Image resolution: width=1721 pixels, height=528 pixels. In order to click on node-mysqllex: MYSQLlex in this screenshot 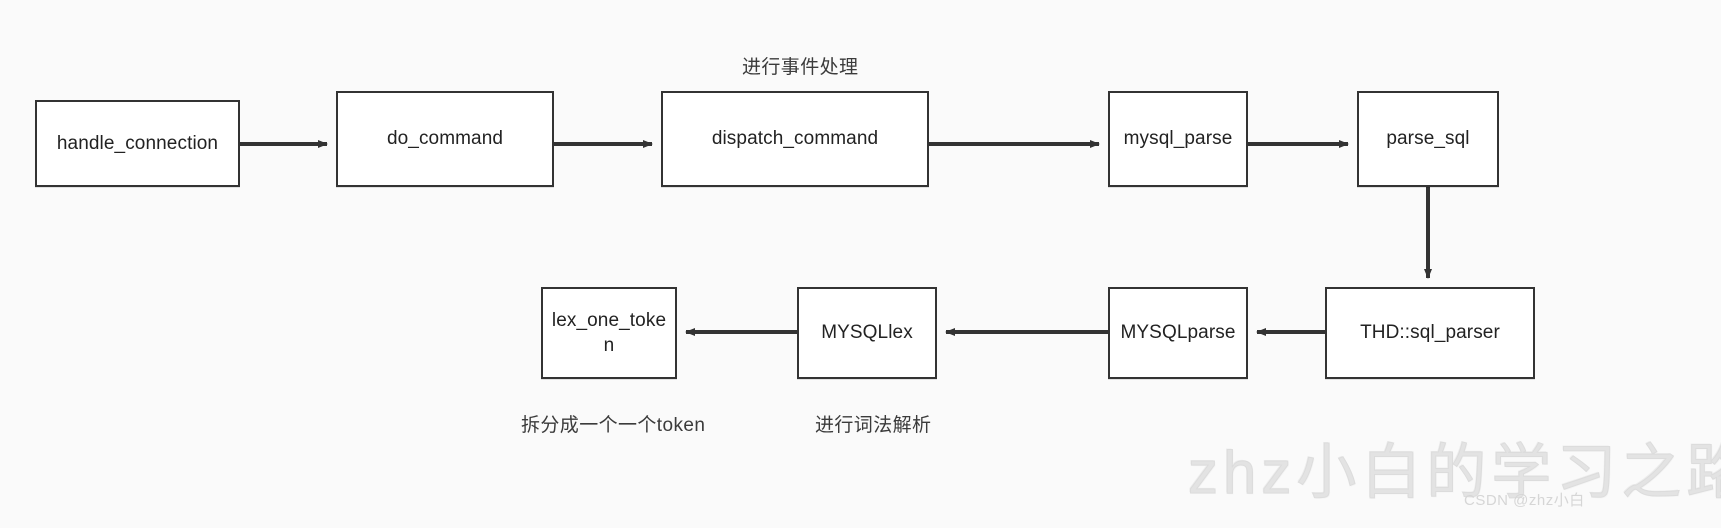, I will do `click(867, 333)`.